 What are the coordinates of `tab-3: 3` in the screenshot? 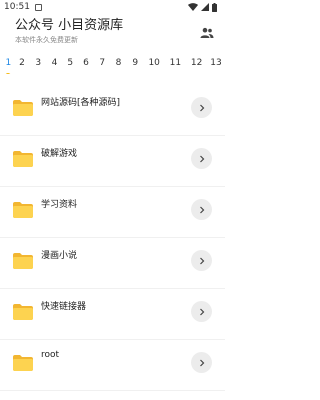 It's located at (38, 60).